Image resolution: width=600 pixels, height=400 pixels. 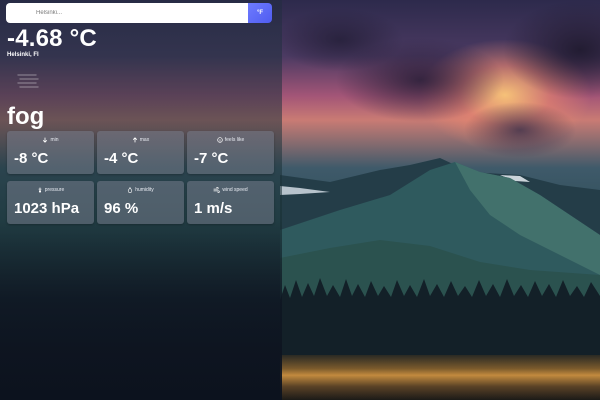 I want to click on weather-condition: fog, so click(x=26, y=116).